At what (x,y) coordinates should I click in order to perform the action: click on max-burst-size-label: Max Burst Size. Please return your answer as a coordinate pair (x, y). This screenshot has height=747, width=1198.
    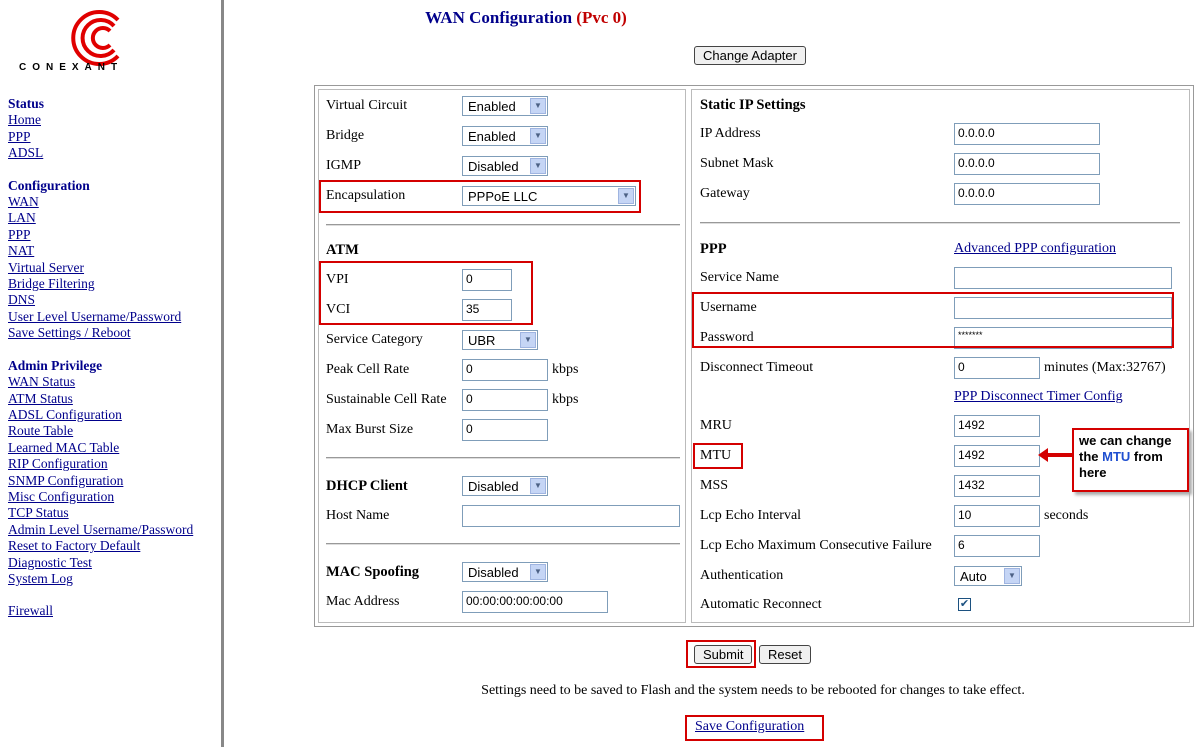
    Looking at the image, I should click on (370, 429).